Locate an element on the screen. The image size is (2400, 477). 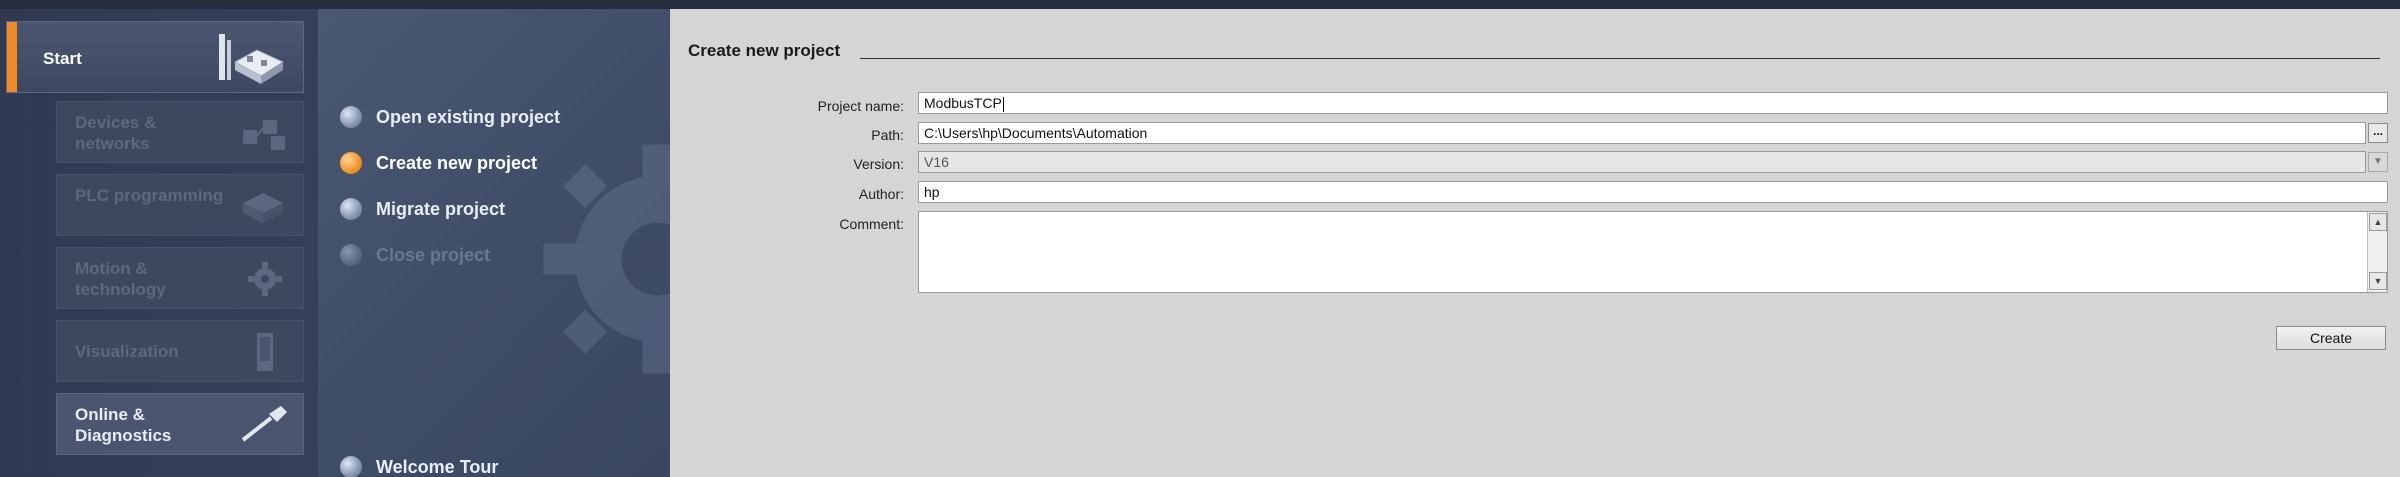
project-name-input: ModbusTCP is located at coordinates (1653, 103).